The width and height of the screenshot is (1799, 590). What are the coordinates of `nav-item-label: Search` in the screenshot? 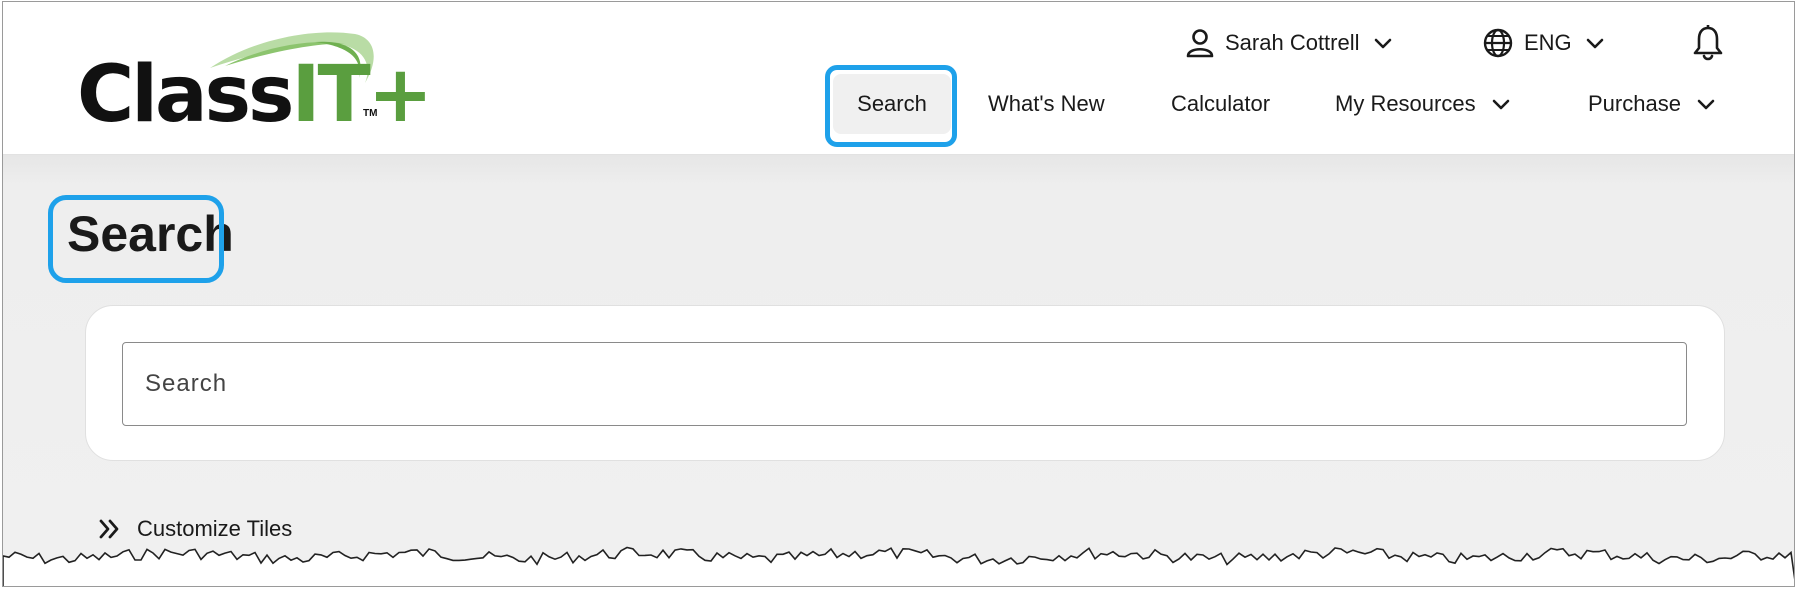 It's located at (892, 103).